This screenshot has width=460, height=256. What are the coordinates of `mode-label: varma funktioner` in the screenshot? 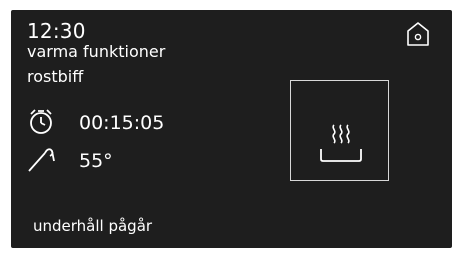 It's located at (96, 51).